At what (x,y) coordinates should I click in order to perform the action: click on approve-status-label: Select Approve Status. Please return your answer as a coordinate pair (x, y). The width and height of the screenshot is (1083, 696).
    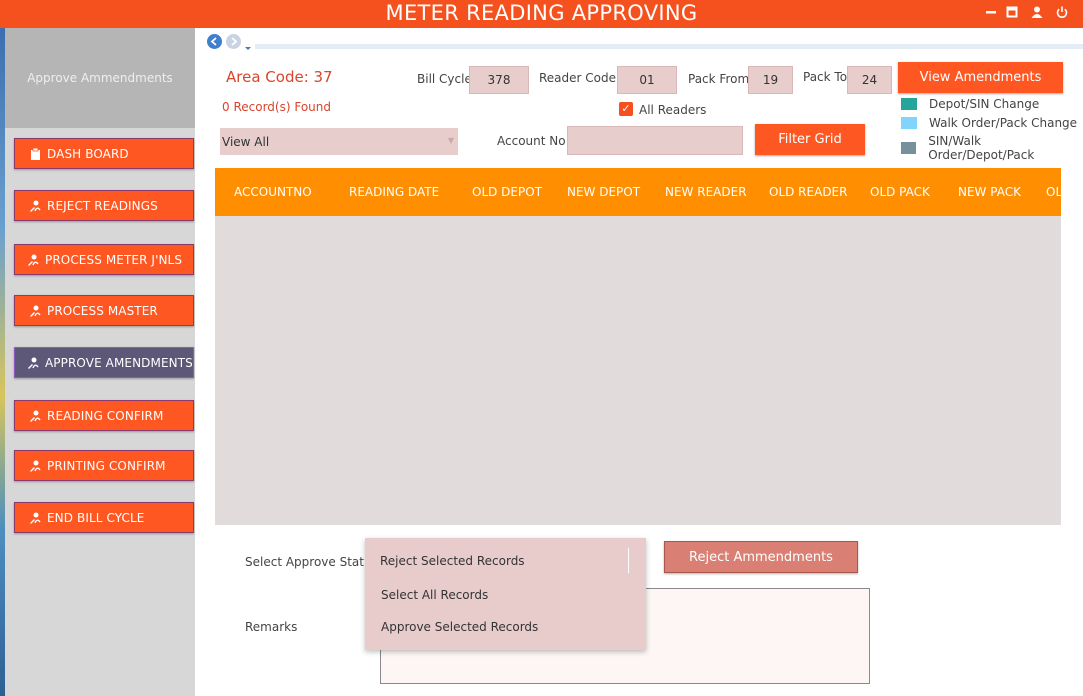
    Looking at the image, I should click on (311, 562).